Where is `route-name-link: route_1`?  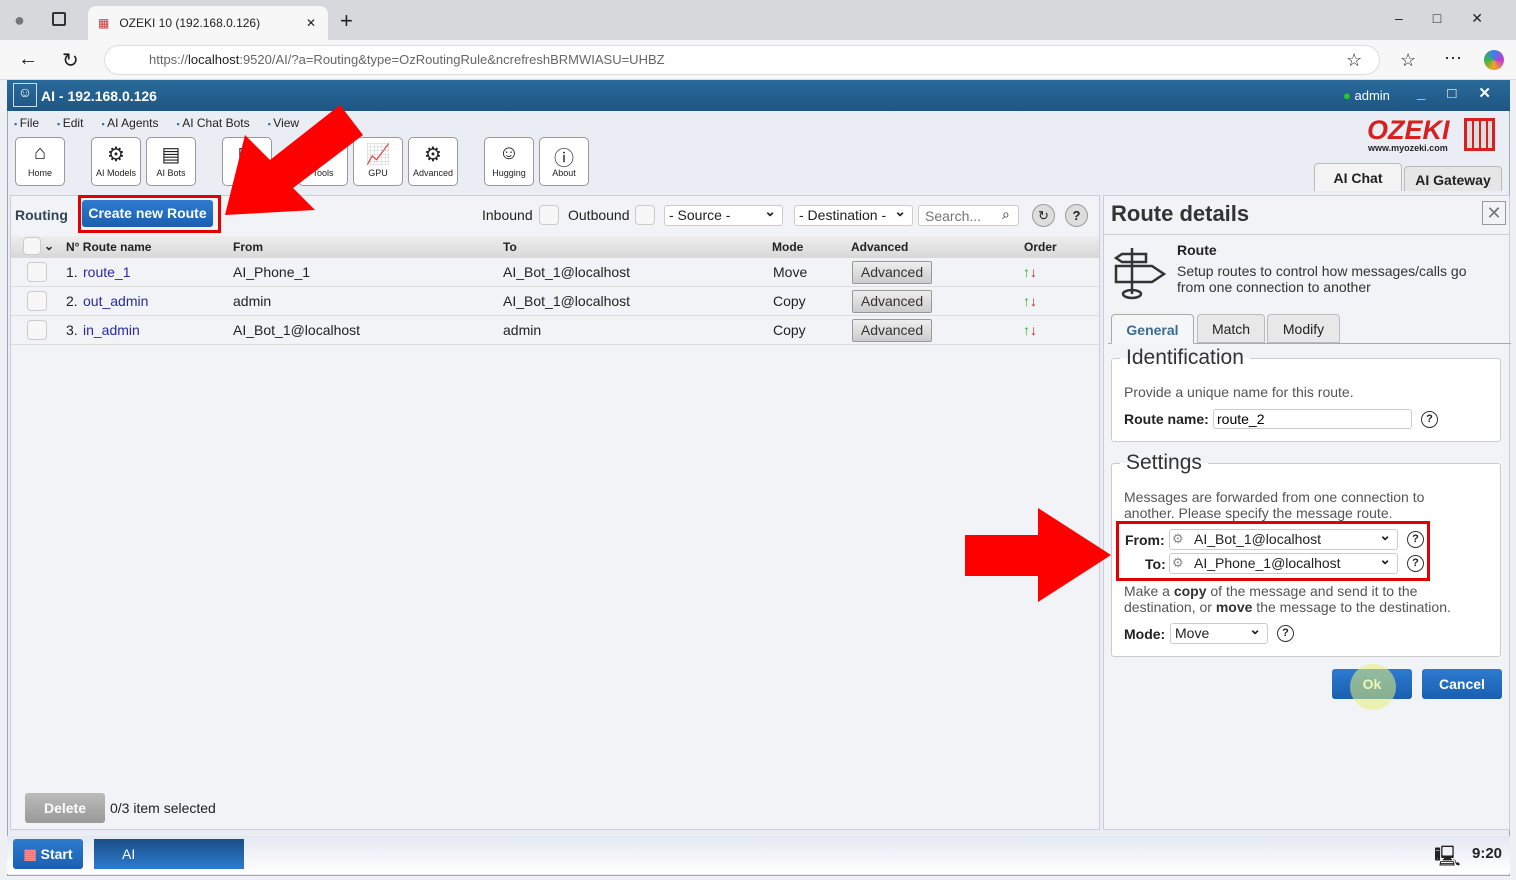
route-name-link: route_1 is located at coordinates (106, 272).